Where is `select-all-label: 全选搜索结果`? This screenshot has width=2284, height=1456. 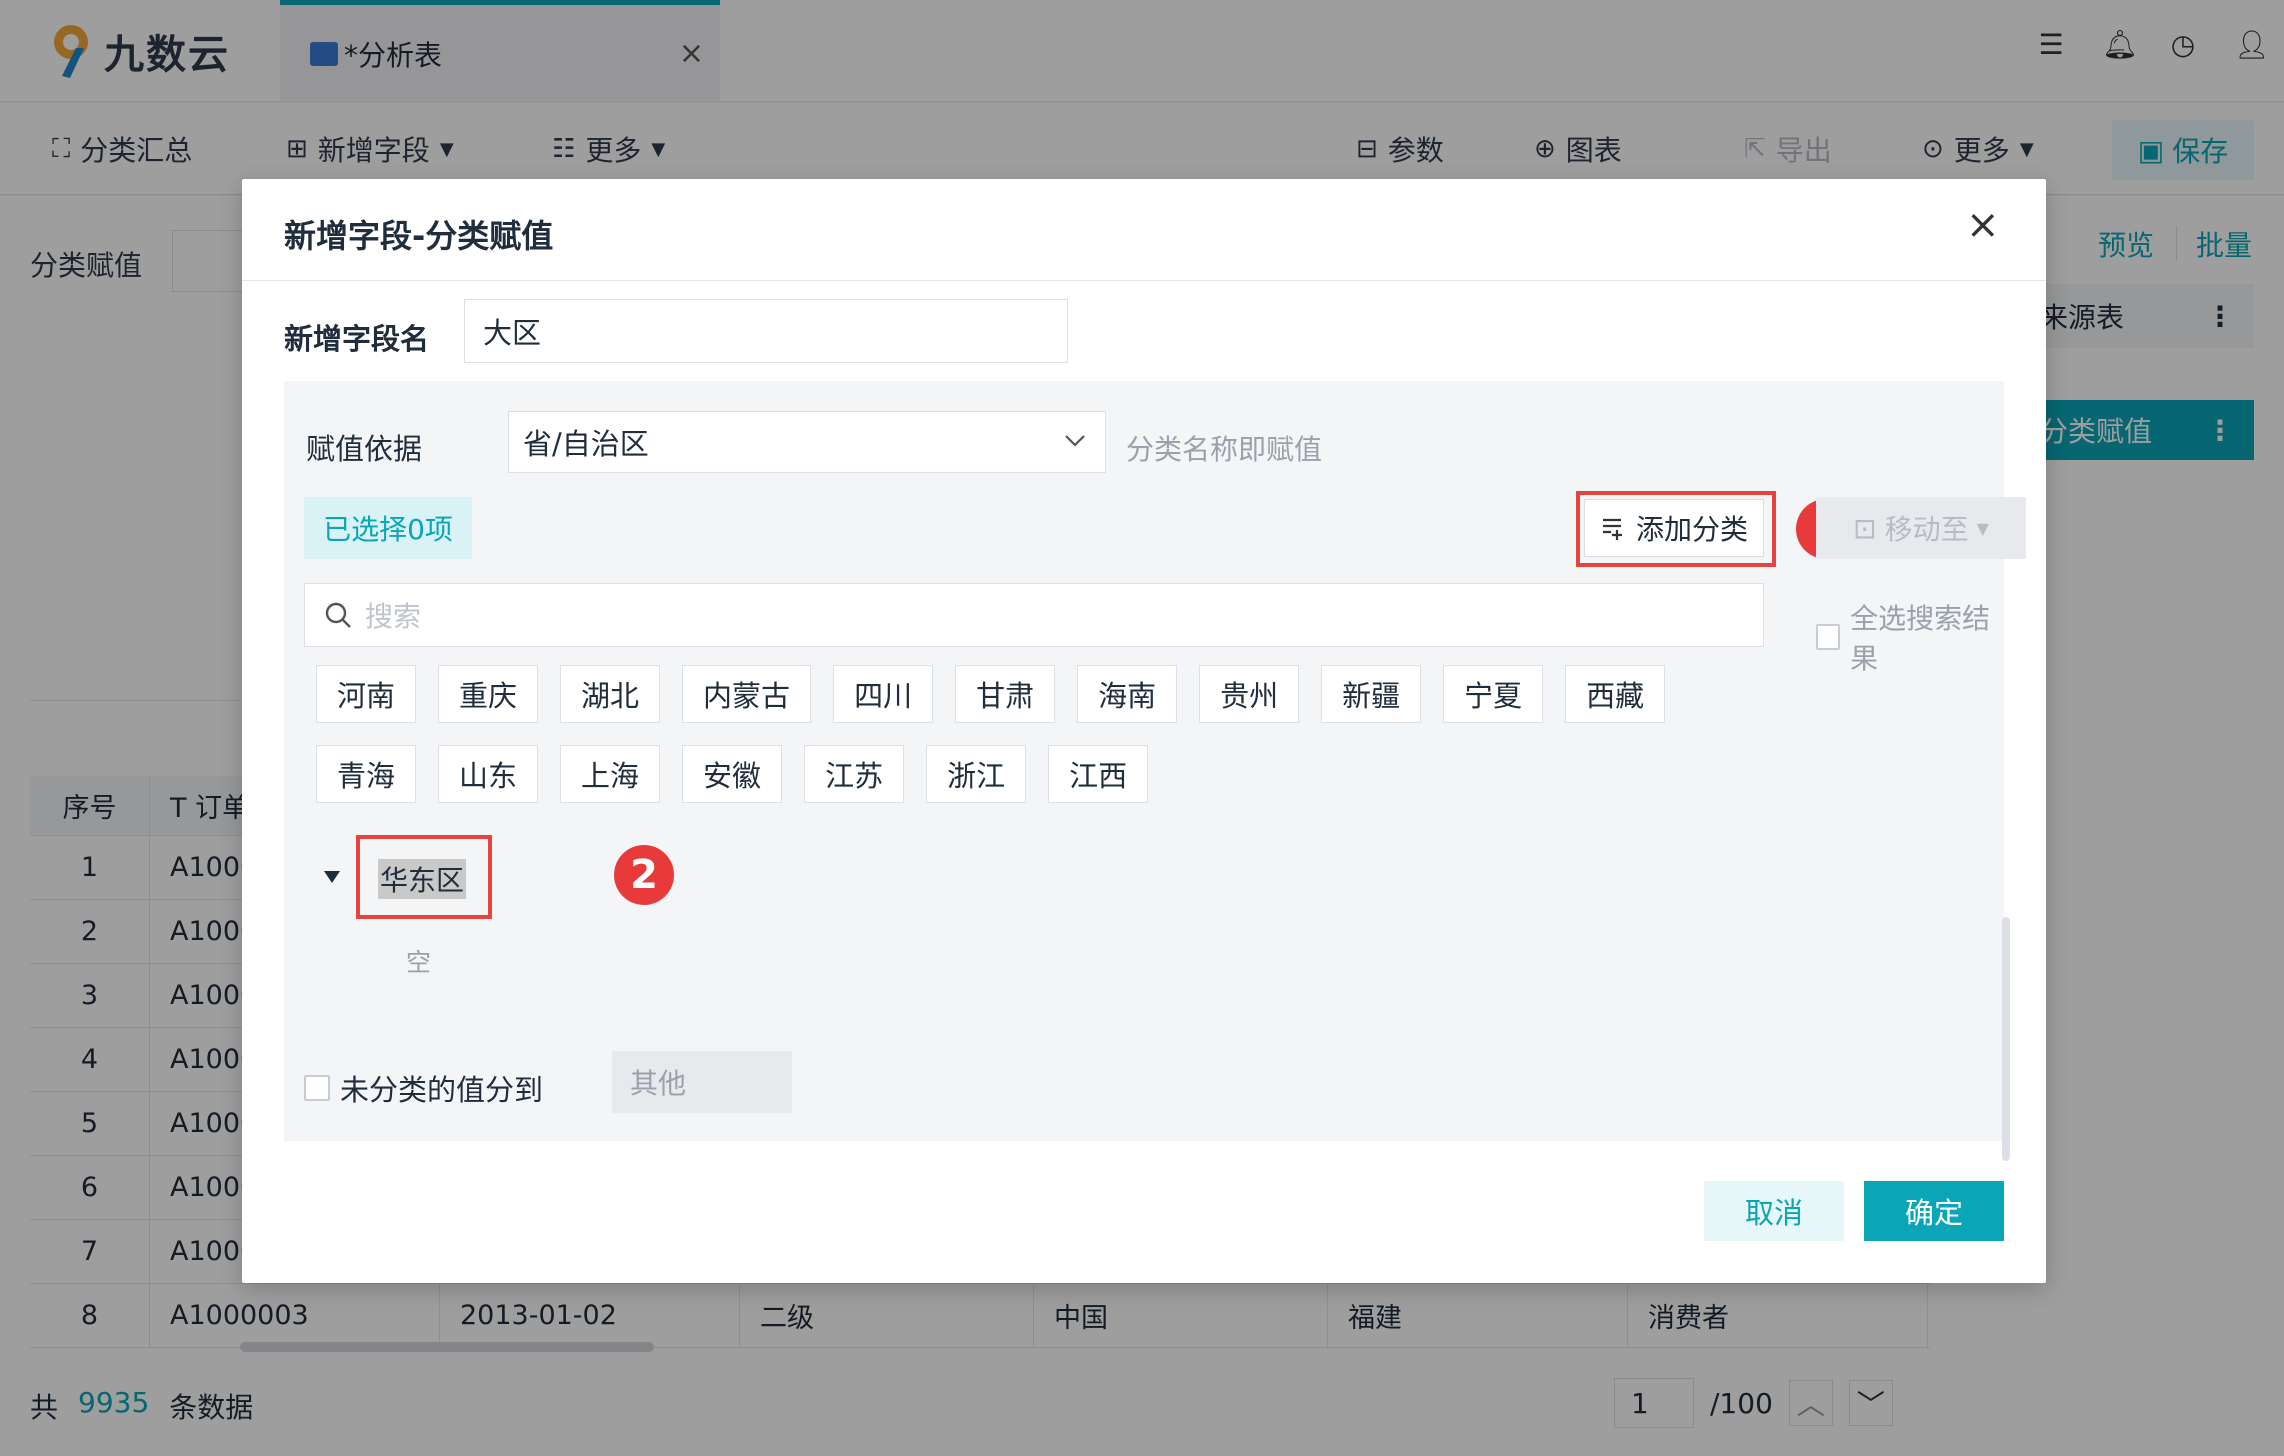
select-all-label: 全选搜索结果 is located at coordinates (1920, 638).